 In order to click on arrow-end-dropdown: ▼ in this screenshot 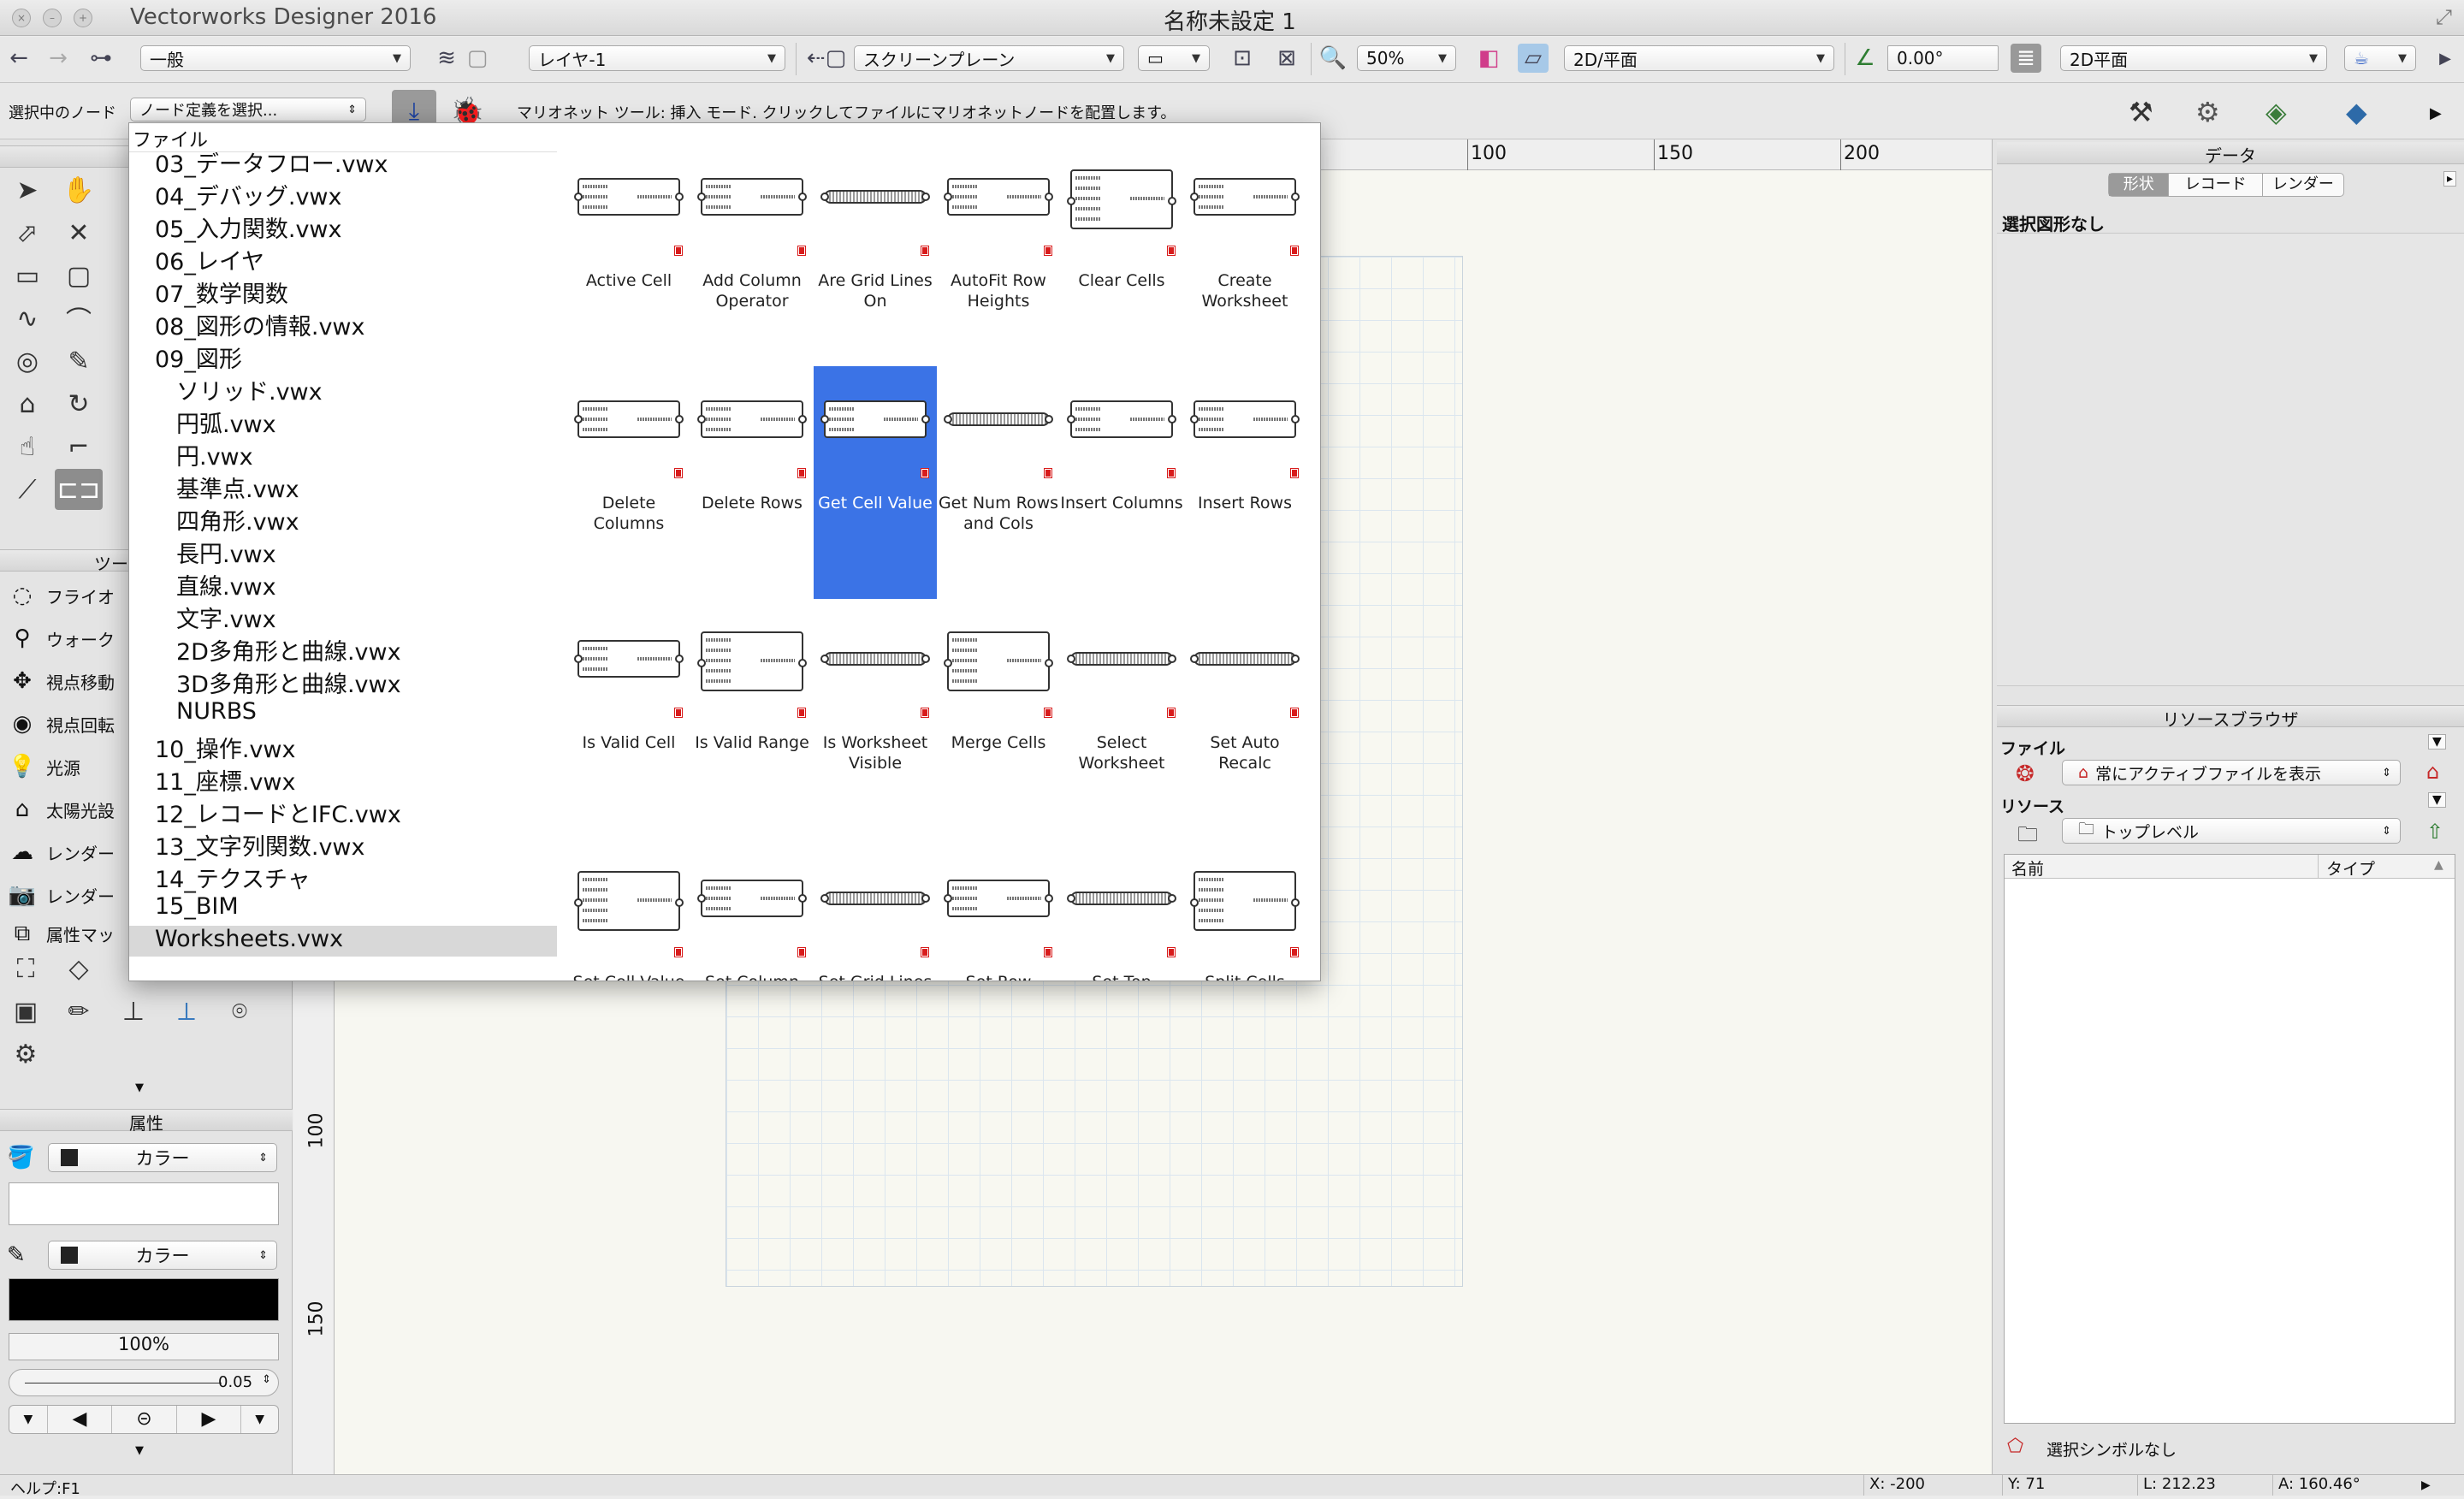, I will do `click(259, 1419)`.